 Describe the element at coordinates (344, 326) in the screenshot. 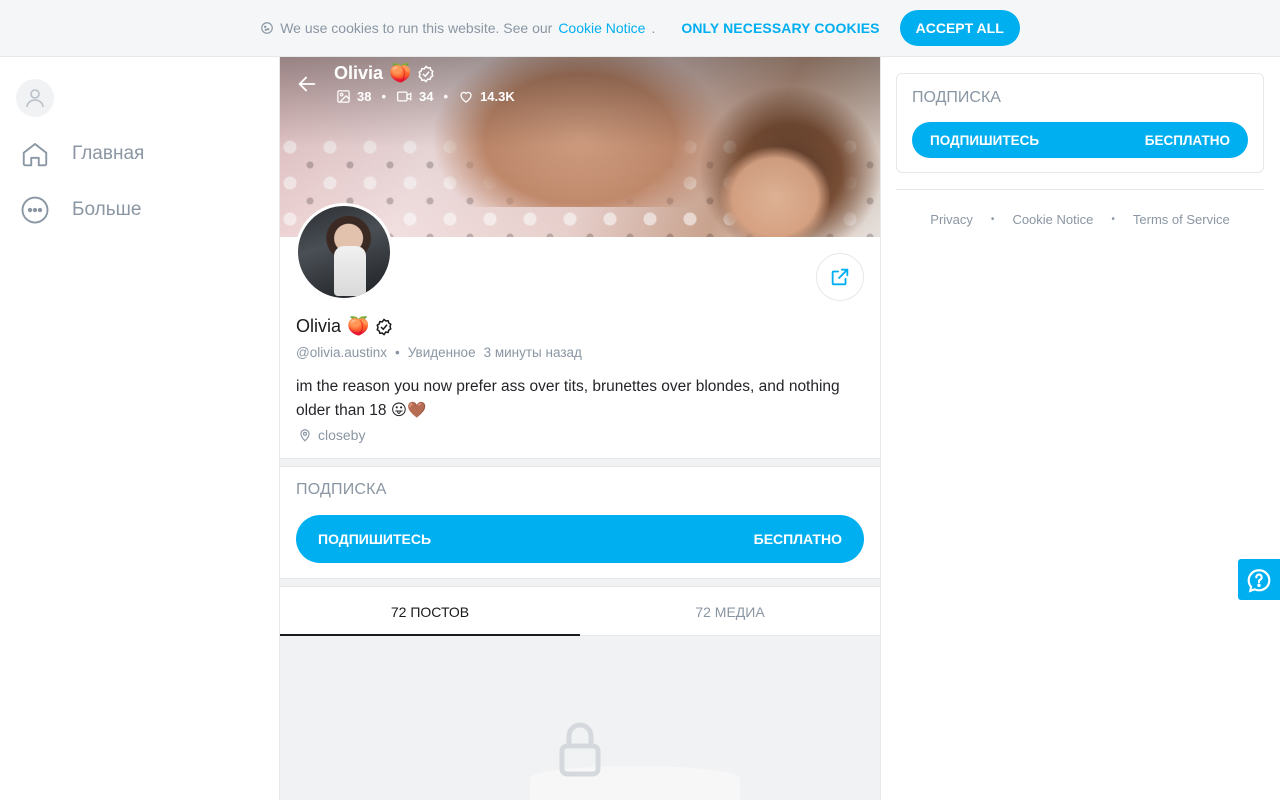

I see `profile-name: Olivia 🍑` at that location.